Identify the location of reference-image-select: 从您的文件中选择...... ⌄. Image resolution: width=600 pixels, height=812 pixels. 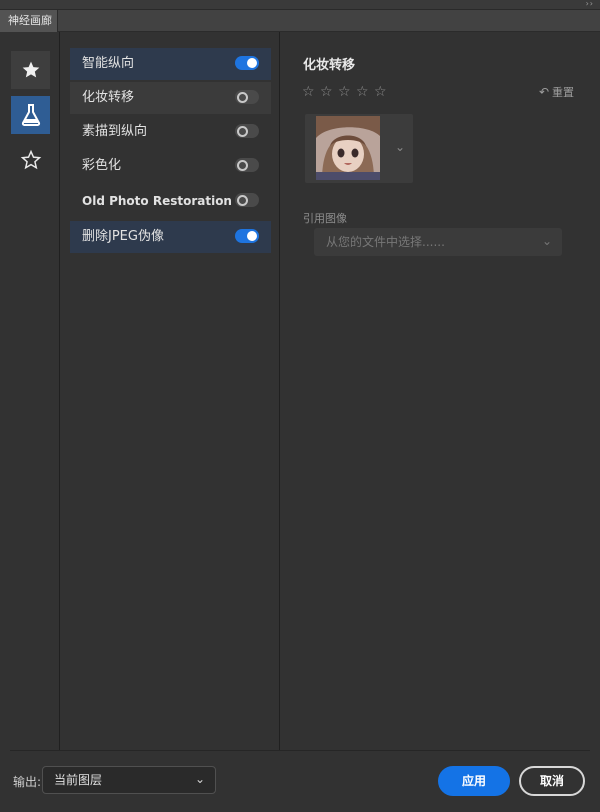
(438, 242).